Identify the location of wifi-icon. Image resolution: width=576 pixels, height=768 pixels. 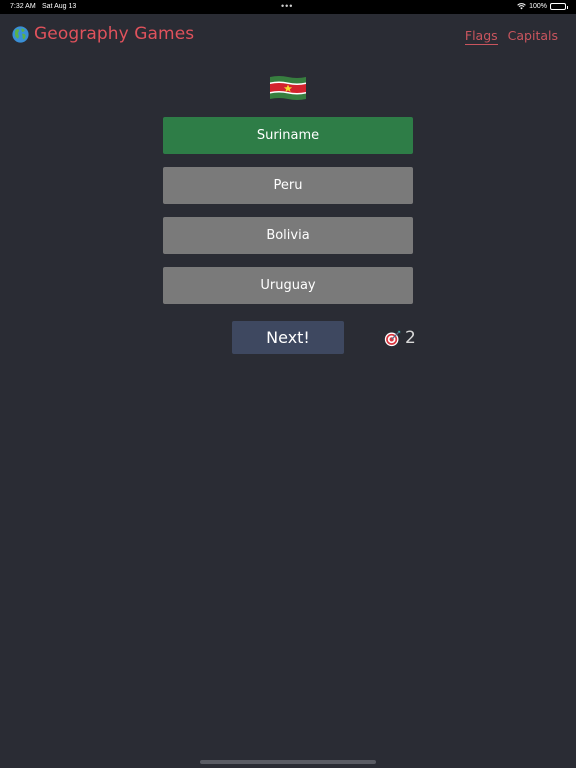
(521, 6).